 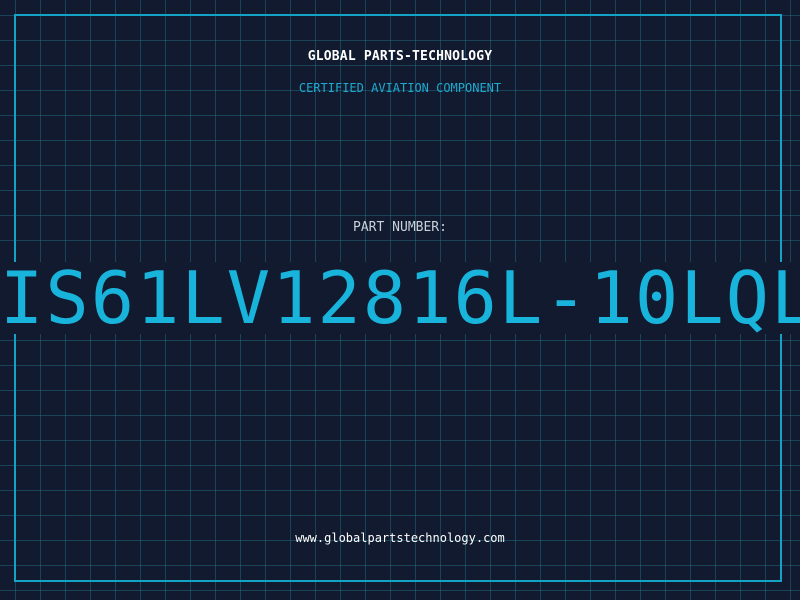 I want to click on part-number-value: IS61LV12816L-10LQLI, so click(x=400, y=298).